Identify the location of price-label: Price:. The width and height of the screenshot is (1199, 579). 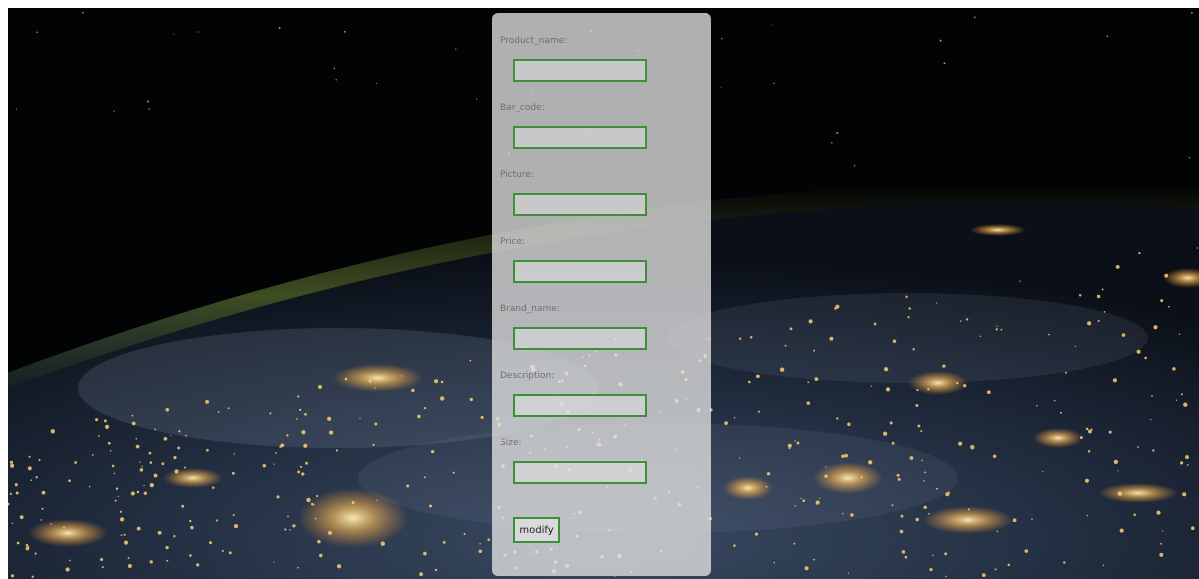
(512, 242).